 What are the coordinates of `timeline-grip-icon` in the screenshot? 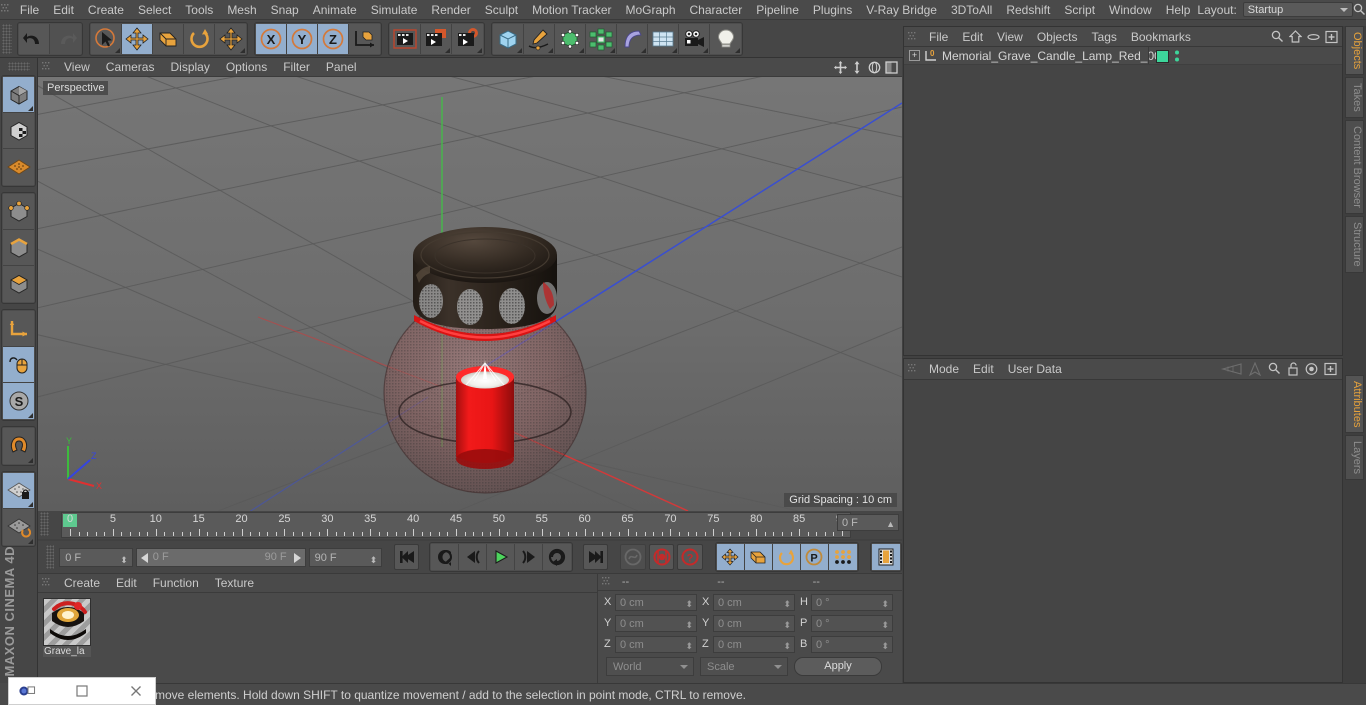 It's located at (44, 524).